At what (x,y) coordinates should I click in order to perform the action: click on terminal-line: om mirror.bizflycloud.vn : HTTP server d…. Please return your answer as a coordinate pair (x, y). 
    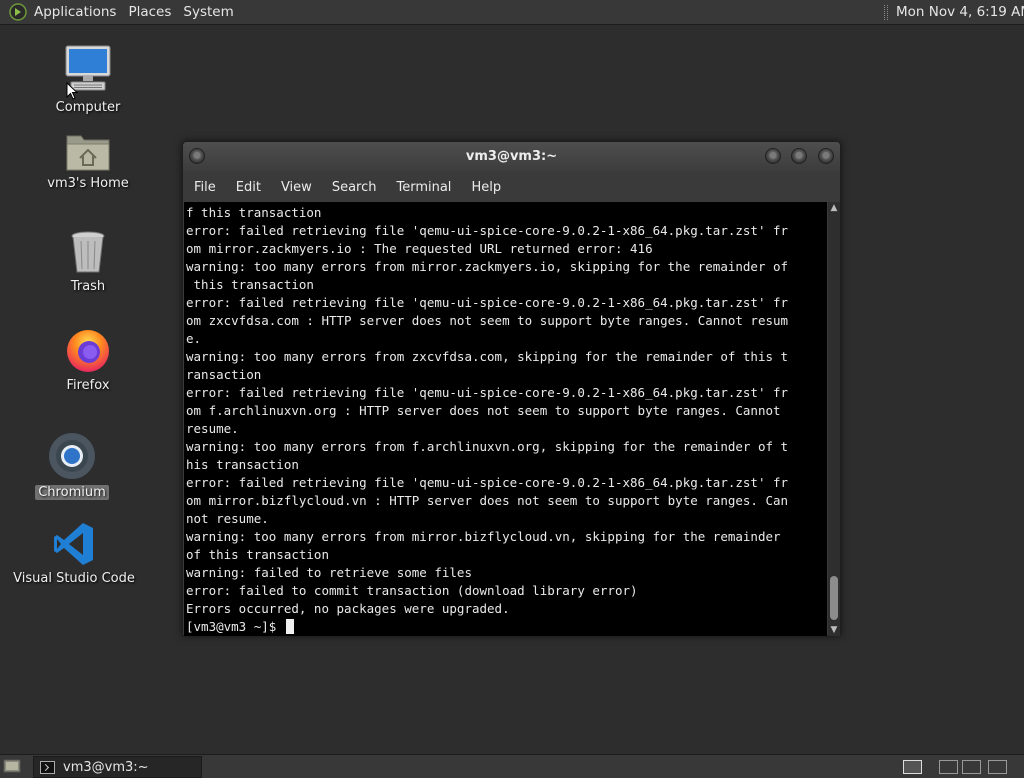
    Looking at the image, I should click on (487, 500).